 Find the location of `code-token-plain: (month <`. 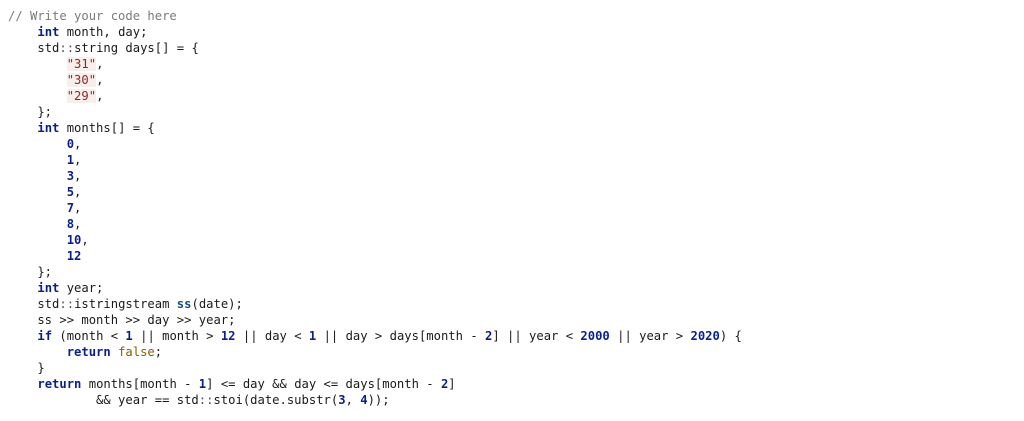

code-token-plain: (month < is located at coordinates (89, 336).